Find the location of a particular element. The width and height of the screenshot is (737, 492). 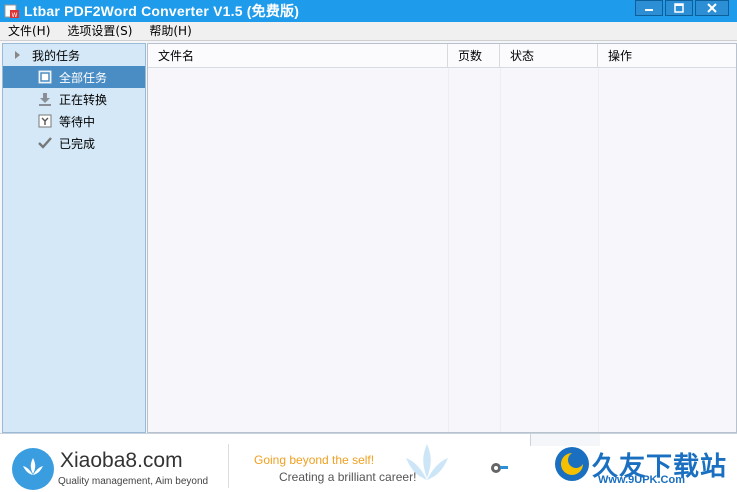

minimize-icon is located at coordinates (649, 10).